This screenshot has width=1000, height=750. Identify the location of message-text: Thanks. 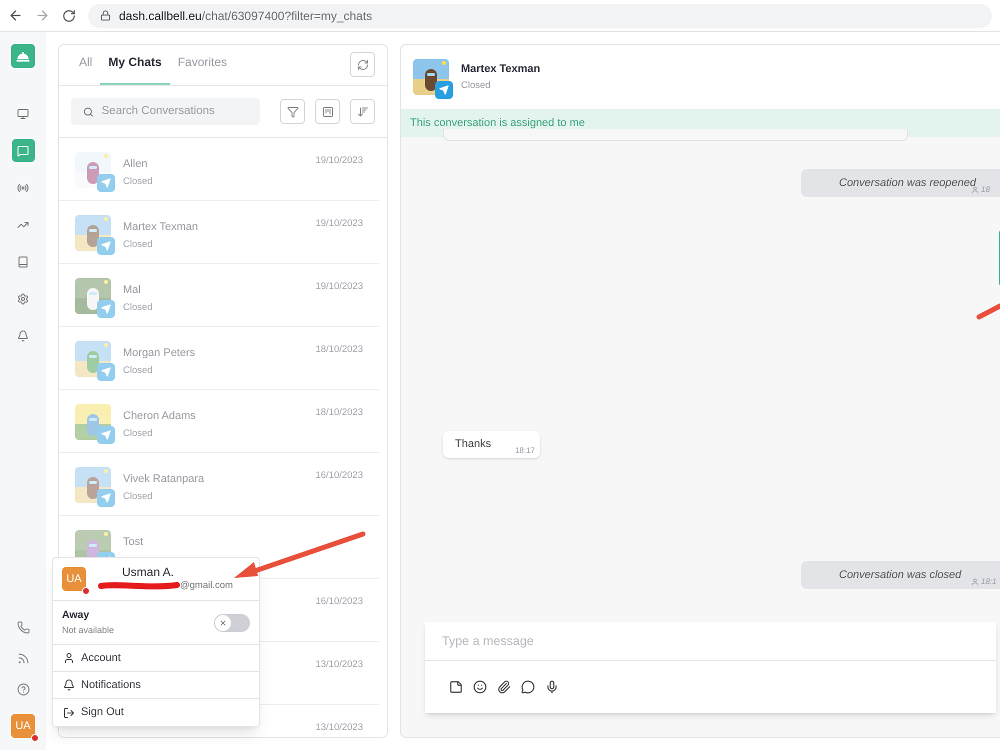
(473, 444).